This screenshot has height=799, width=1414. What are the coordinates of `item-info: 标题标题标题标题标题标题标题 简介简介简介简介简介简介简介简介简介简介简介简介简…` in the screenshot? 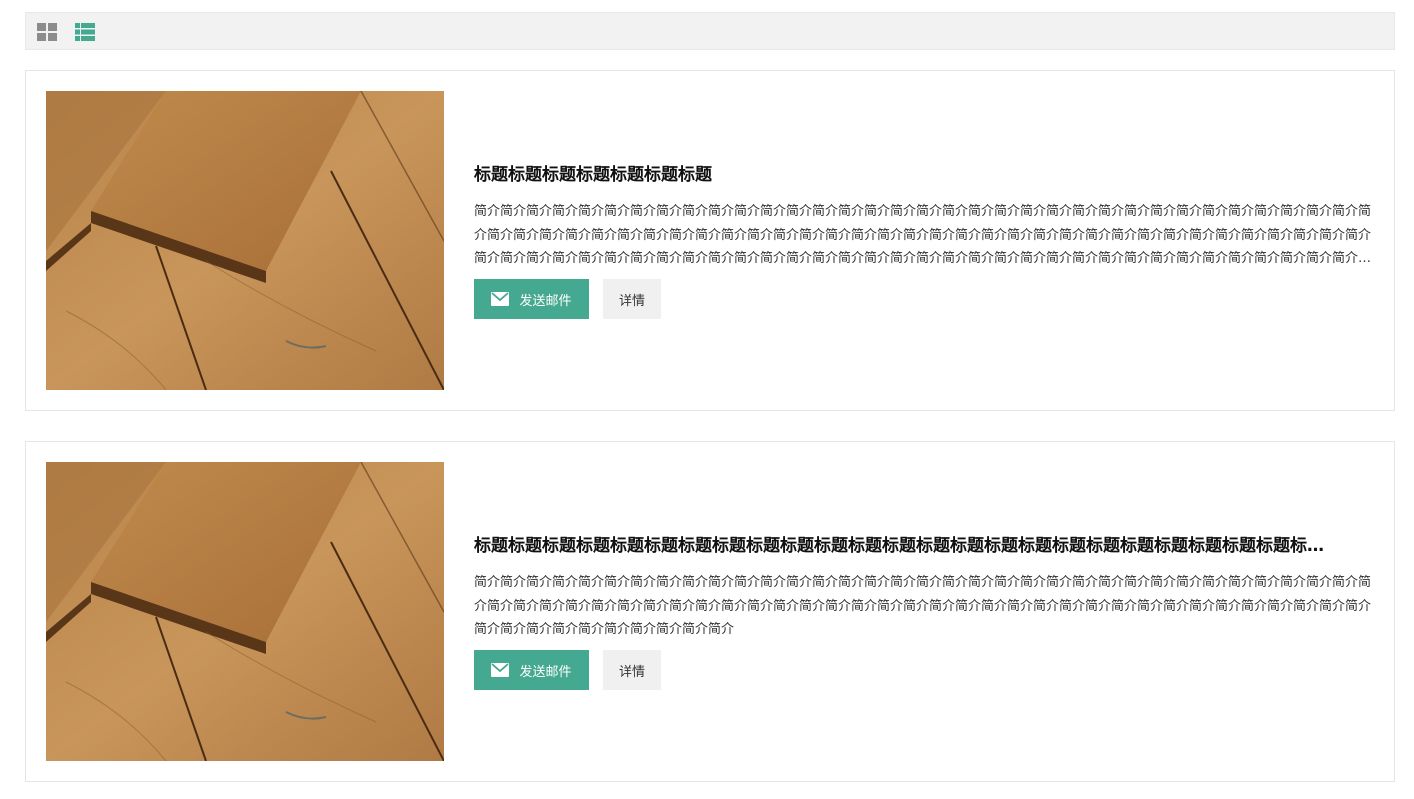 It's located at (924, 241).